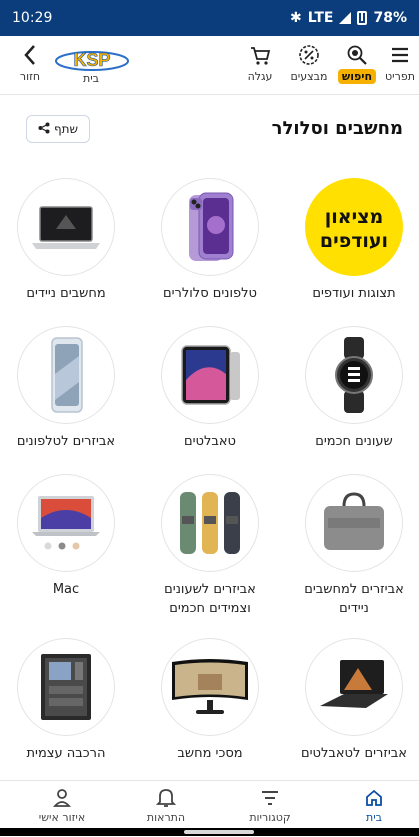  What do you see at coordinates (166, 817) in the screenshot?
I see `nav-alerts-label: התראות` at bounding box center [166, 817].